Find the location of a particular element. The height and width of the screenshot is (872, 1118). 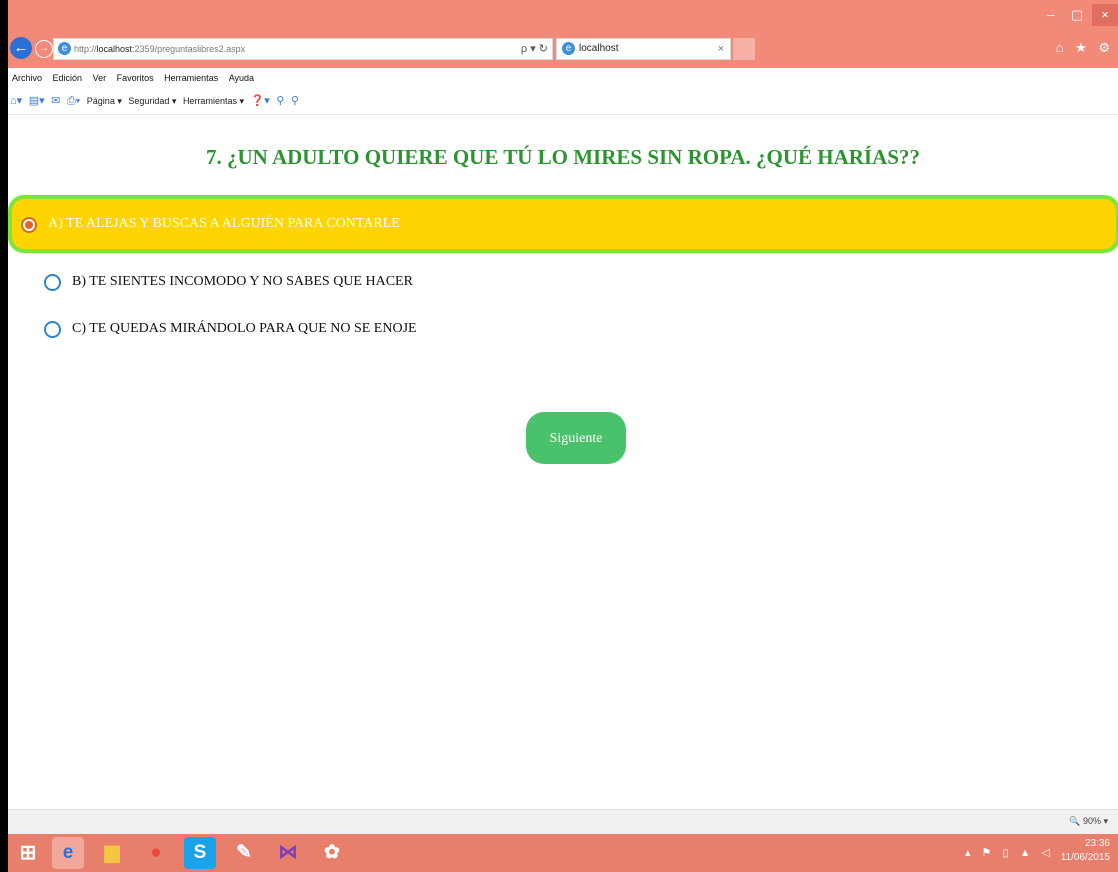

visual-studio-icon: ⋈ is located at coordinates (288, 853).